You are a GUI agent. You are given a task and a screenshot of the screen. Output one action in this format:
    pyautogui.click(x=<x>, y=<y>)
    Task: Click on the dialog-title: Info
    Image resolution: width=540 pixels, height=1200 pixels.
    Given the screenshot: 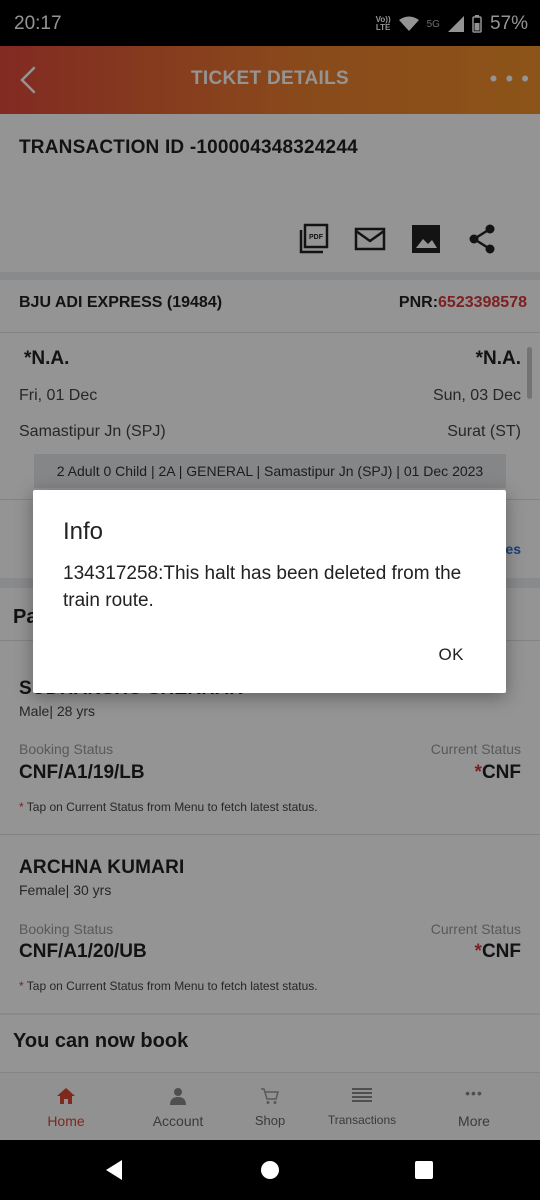 What is the action you would take?
    pyautogui.click(x=83, y=531)
    